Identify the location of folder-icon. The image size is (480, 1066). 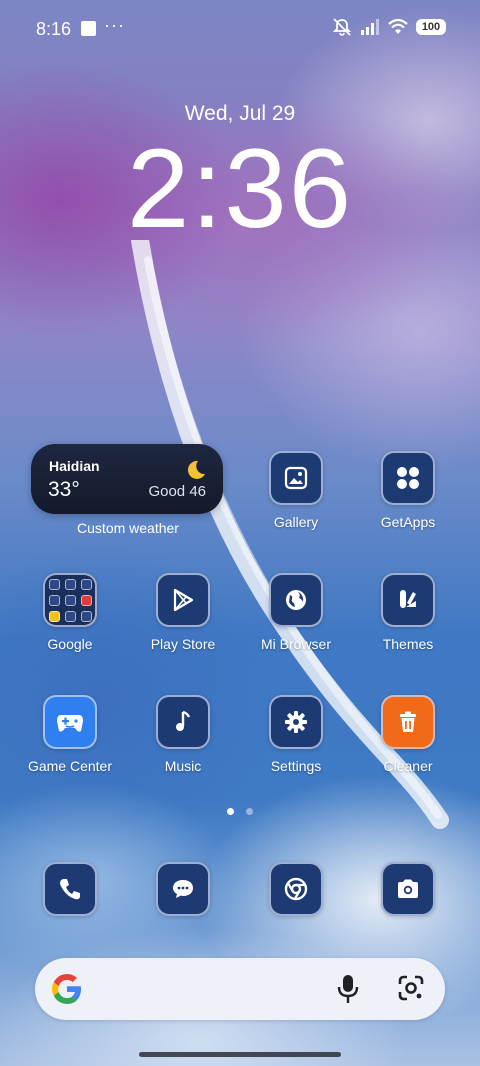
(70, 600).